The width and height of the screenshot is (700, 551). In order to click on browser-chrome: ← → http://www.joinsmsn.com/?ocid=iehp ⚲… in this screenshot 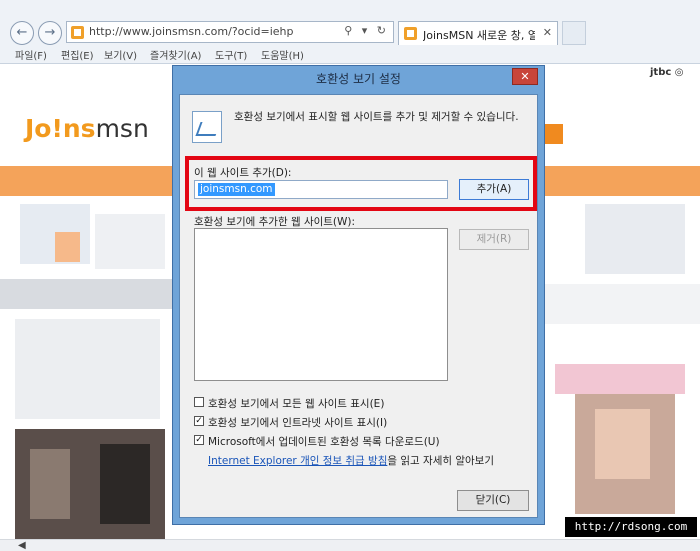, I will do `click(350, 32)`.